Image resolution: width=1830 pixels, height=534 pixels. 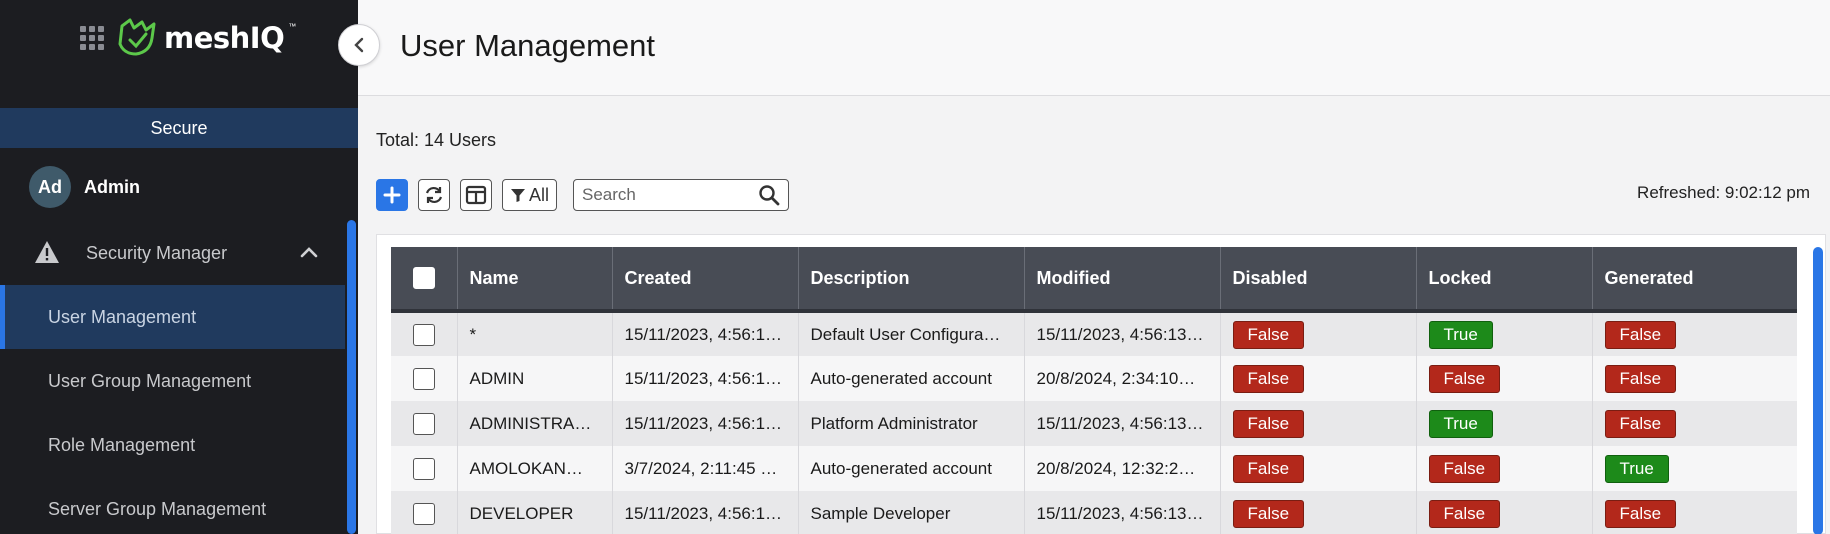 I want to click on sidebar-item-label: User Management, so click(x=122, y=316).